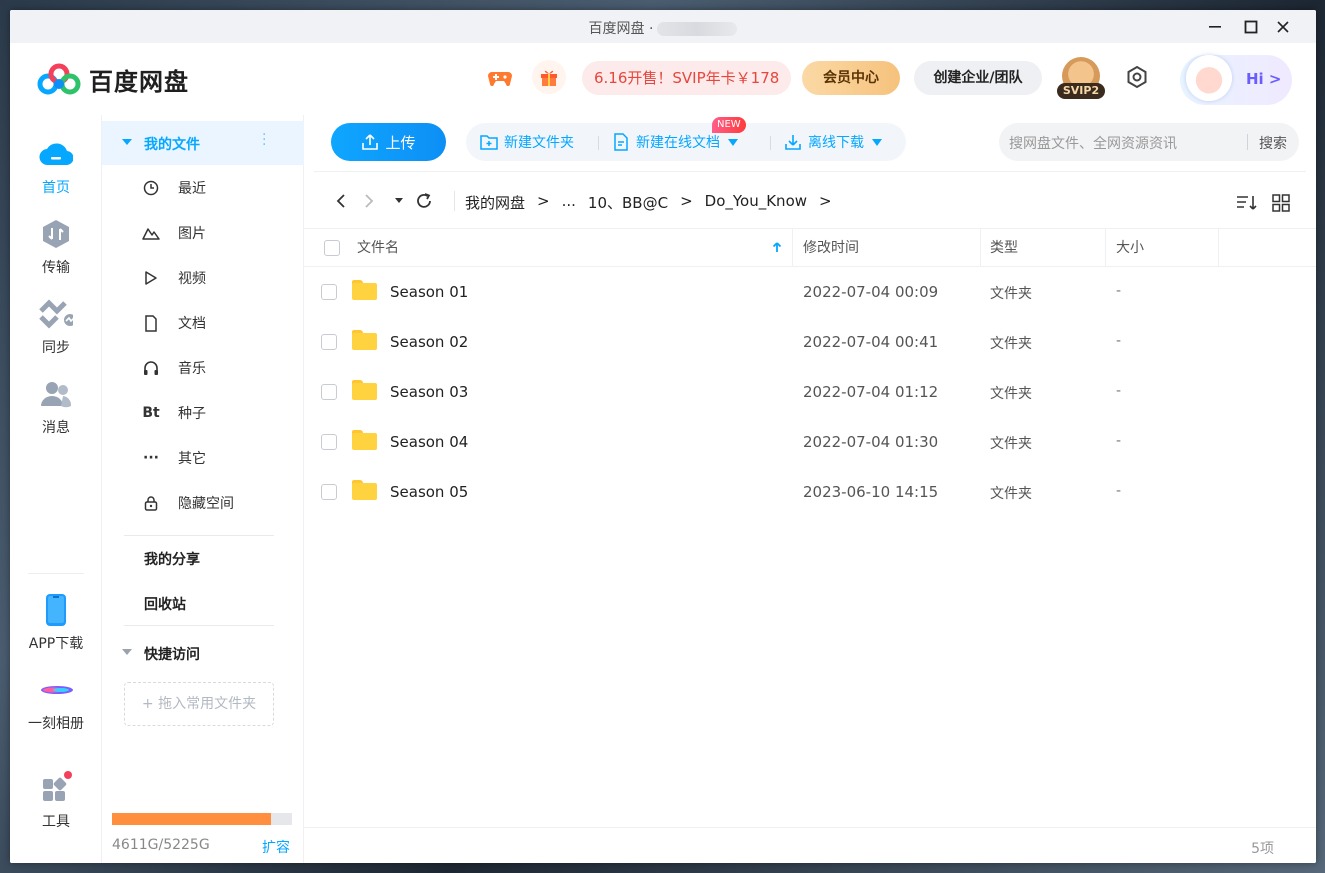 This screenshot has width=1325, height=873. What do you see at coordinates (151, 413) in the screenshot?
I see `bt-icon: Bt` at bounding box center [151, 413].